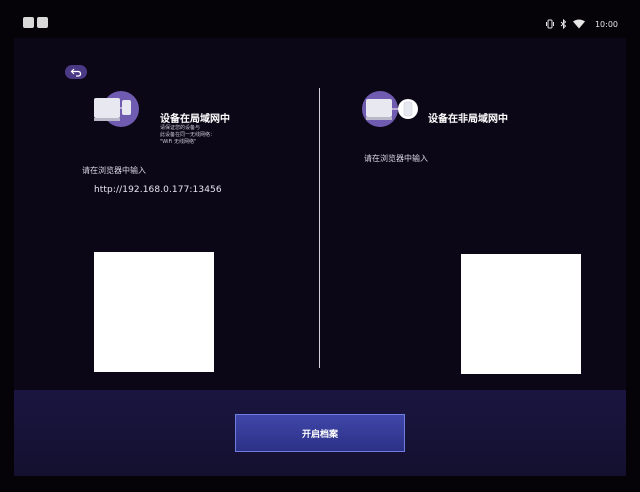 This screenshot has height=492, width=640. What do you see at coordinates (390, 109) in the screenshot?
I see `remote-devices-icon` at bounding box center [390, 109].